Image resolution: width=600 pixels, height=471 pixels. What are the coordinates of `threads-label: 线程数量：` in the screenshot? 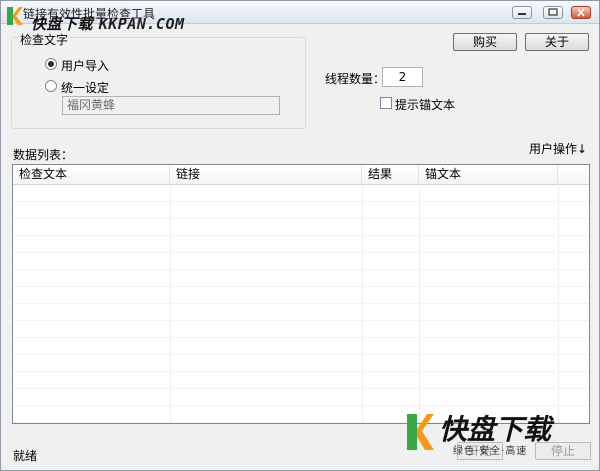 It's located at (355, 79).